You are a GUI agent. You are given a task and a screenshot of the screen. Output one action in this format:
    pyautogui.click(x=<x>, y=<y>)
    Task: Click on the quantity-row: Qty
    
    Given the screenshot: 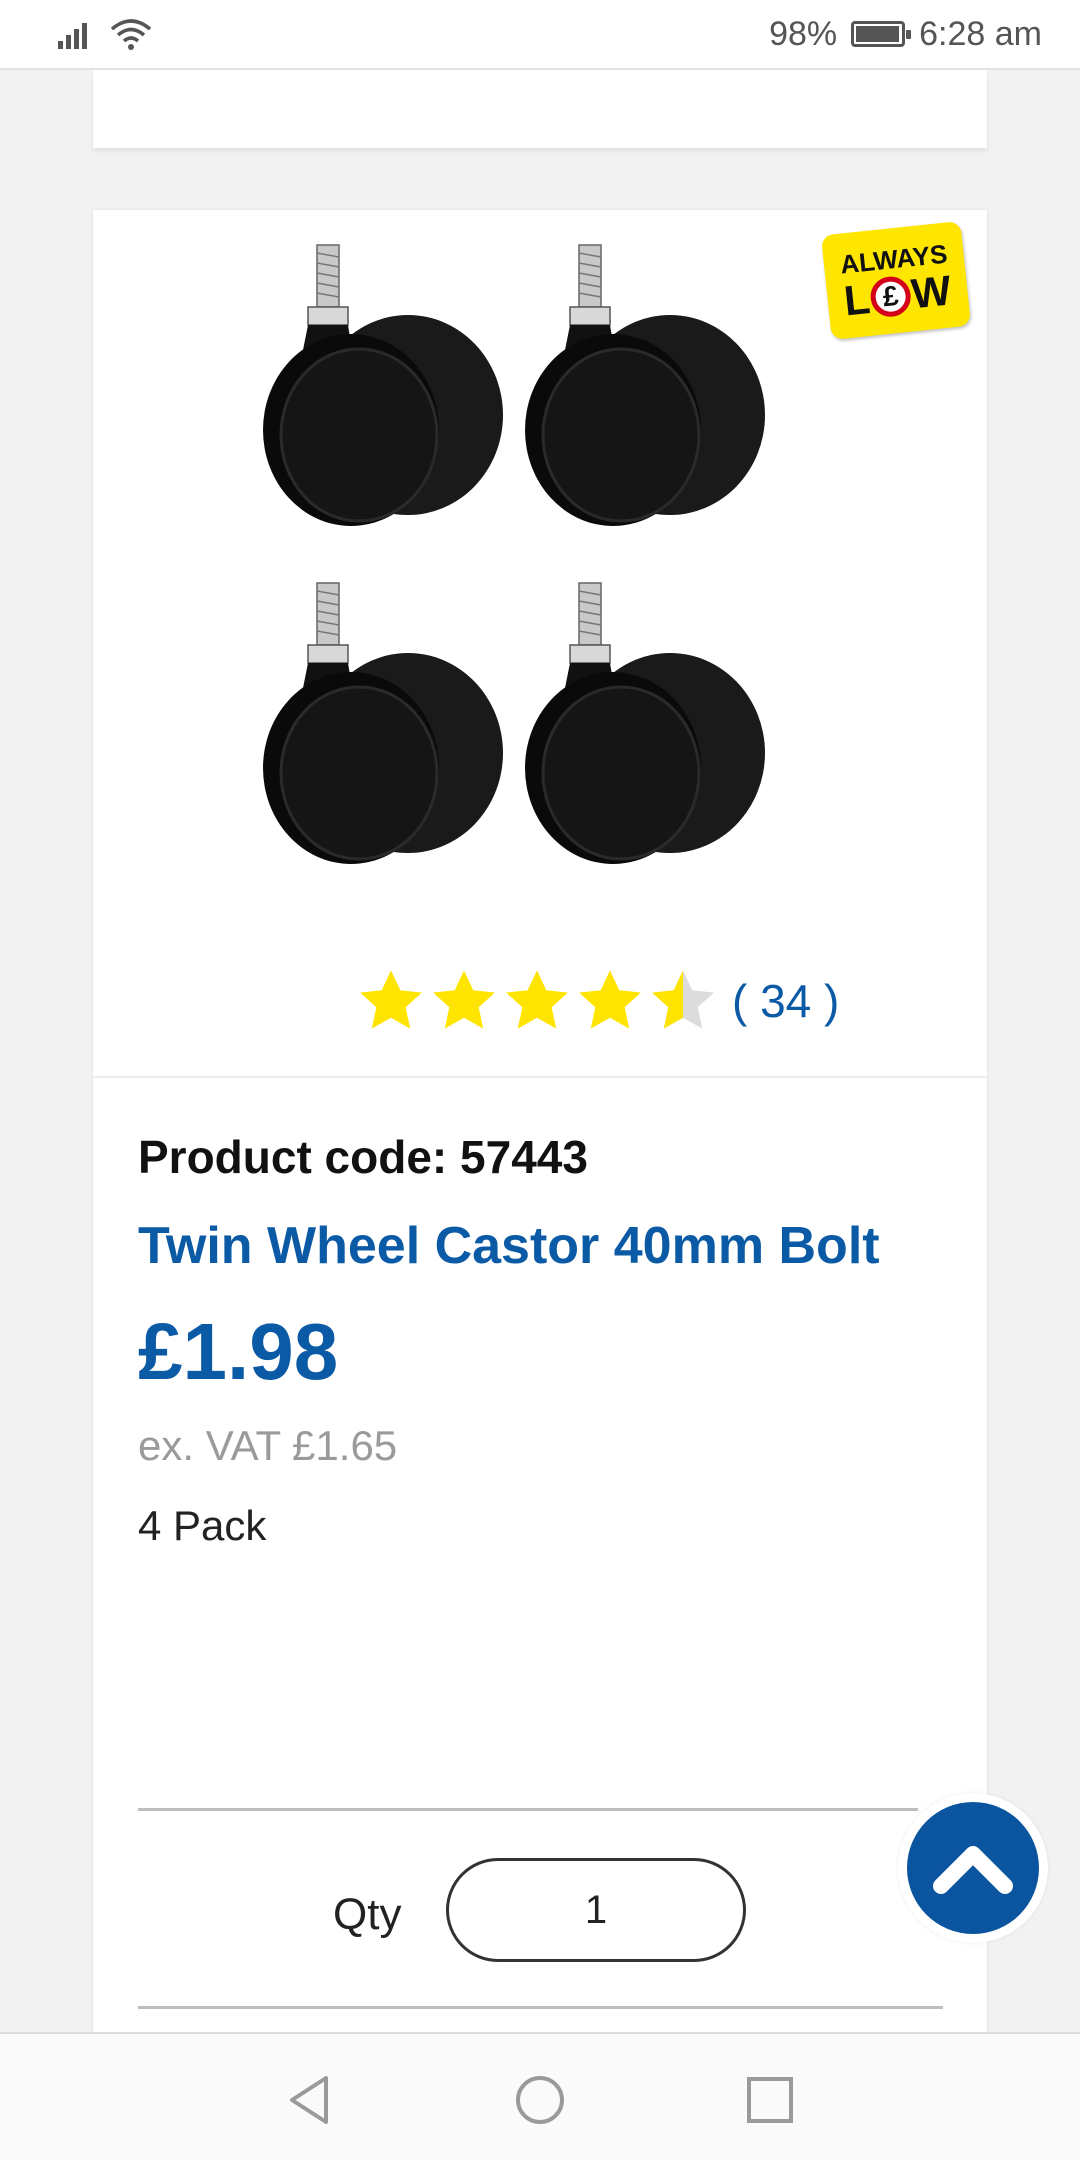 What is the action you would take?
    pyautogui.click(x=540, y=1910)
    